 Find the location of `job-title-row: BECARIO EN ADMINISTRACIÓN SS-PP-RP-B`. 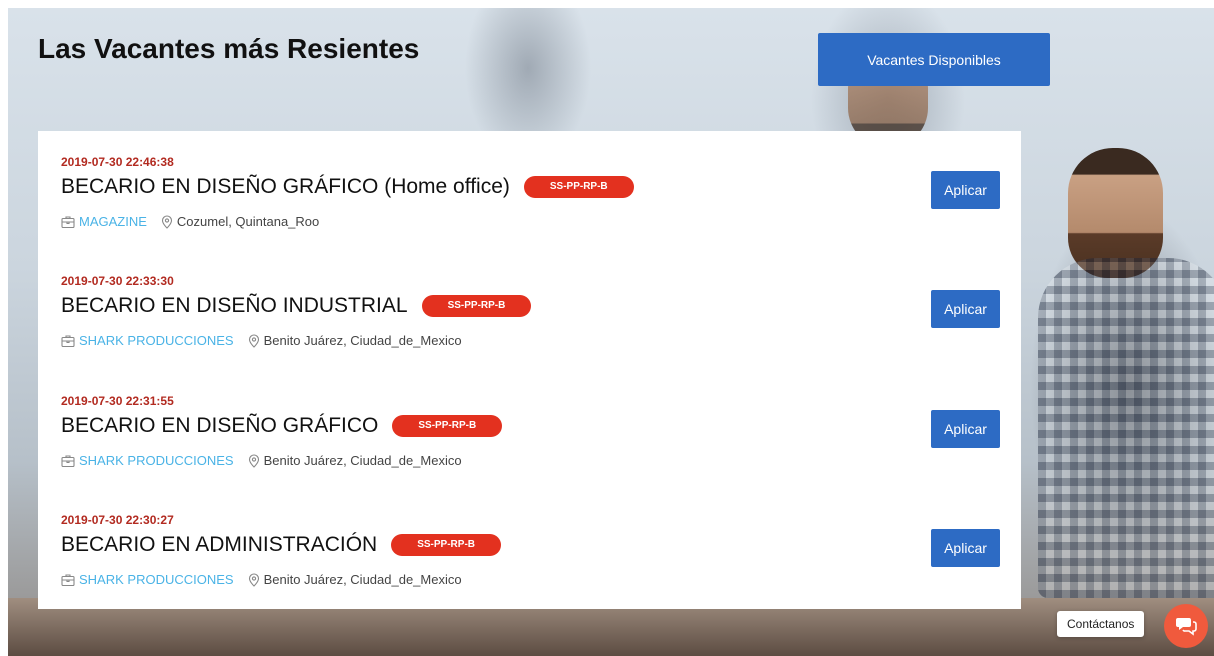

job-title-row: BECARIO EN ADMINISTRACIÓN SS-PP-RP-B is located at coordinates (281, 545).